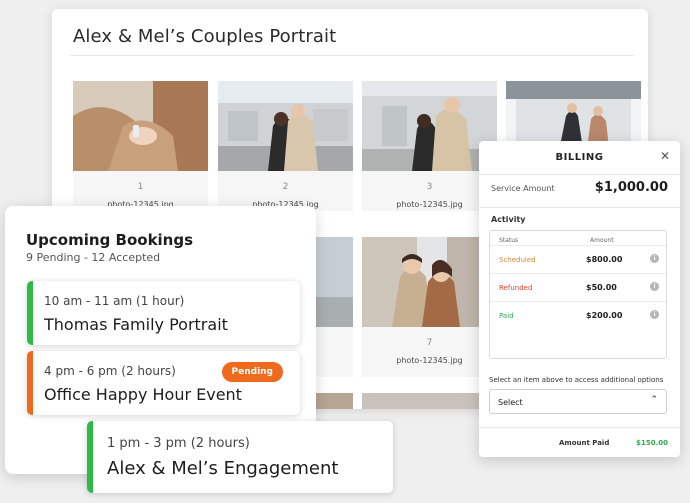 This screenshot has width=690, height=503. Describe the element at coordinates (604, 259) in the screenshot. I see `row-amount: $800.00` at that location.